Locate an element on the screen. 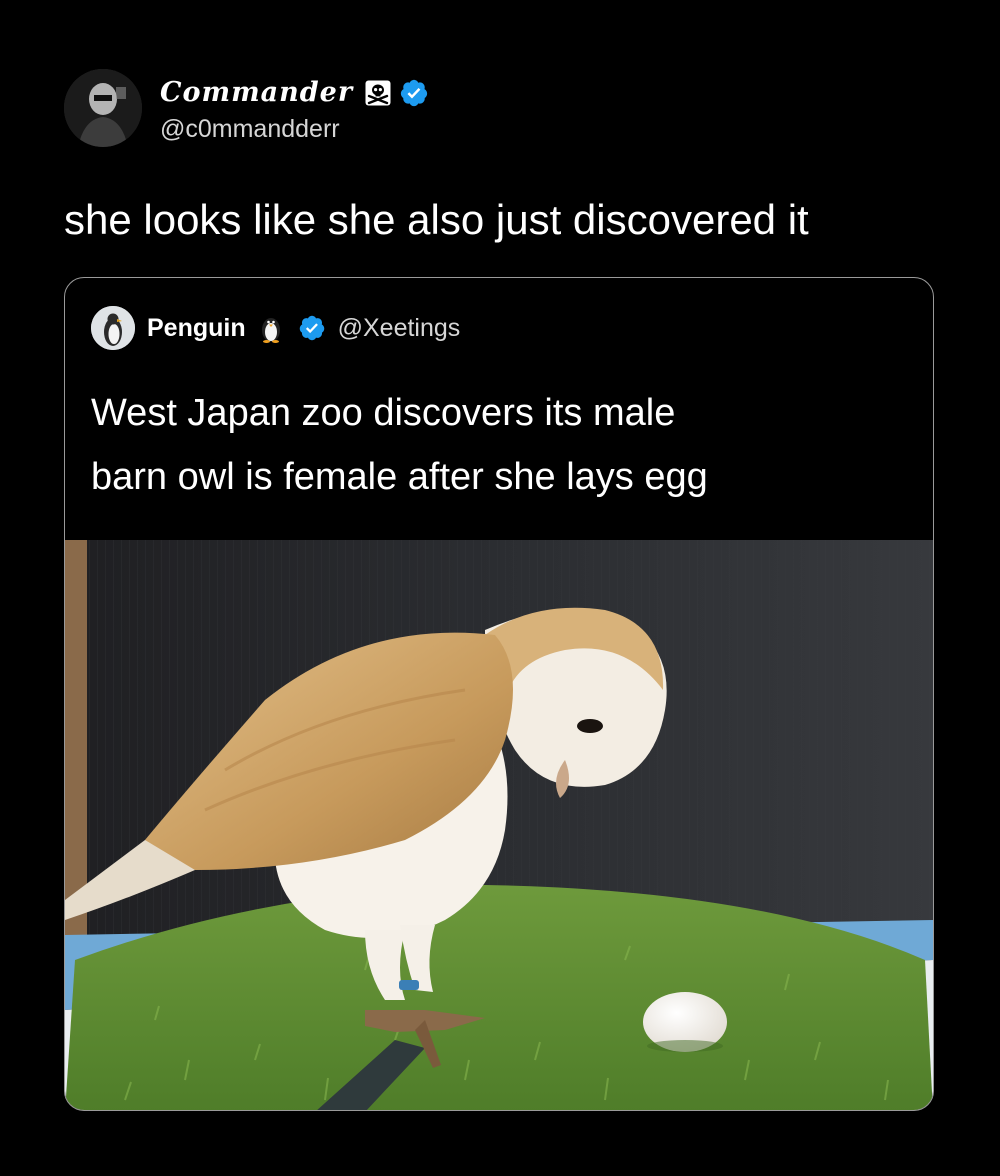 The image size is (1000, 1176). quoted-tweet-text-line: barn owl is female after she lays egg is located at coordinates (399, 477).